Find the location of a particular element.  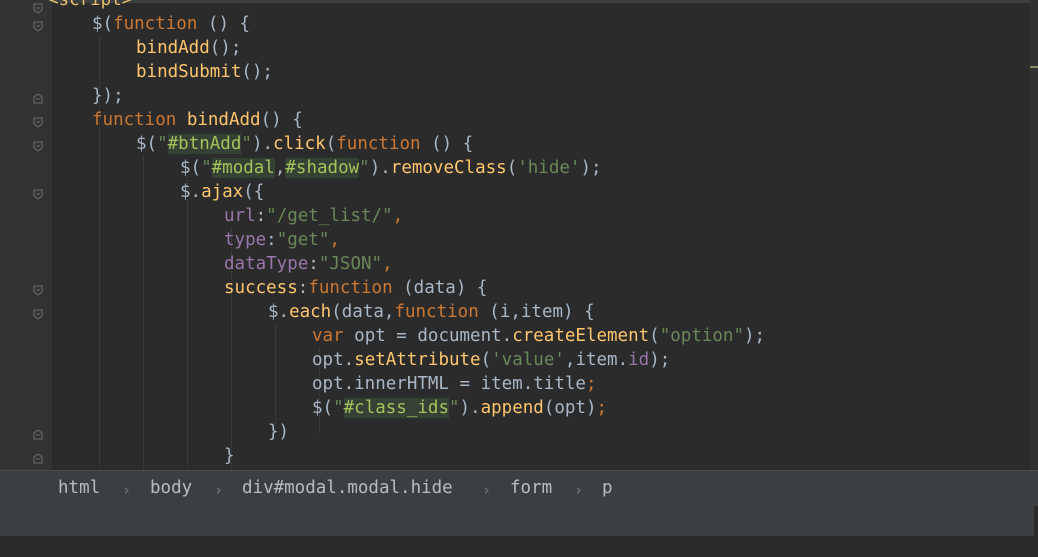

scrollbar-marker is located at coordinates (1034, 67).